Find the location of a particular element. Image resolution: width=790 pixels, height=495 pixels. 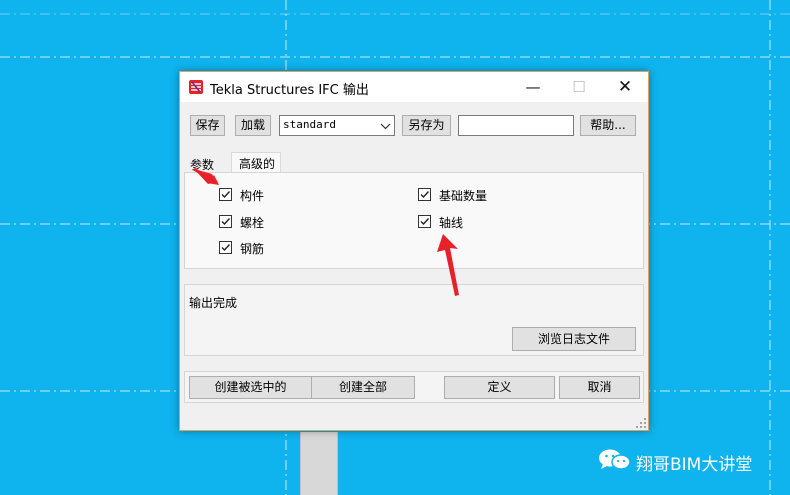

tekla-logo-icon is located at coordinates (196, 87).